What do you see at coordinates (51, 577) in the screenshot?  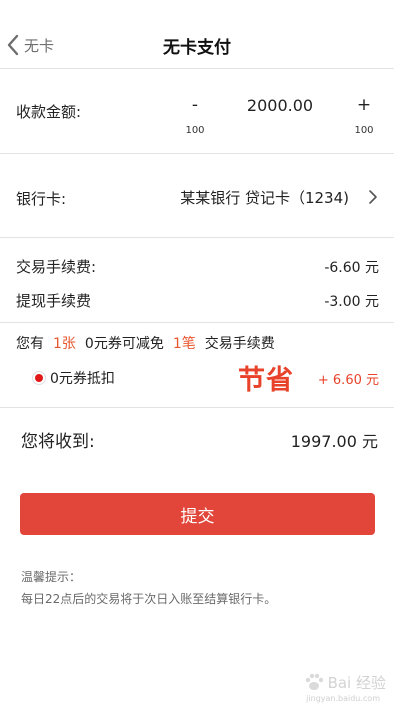 I see `tips-title: 温馨提示：` at bounding box center [51, 577].